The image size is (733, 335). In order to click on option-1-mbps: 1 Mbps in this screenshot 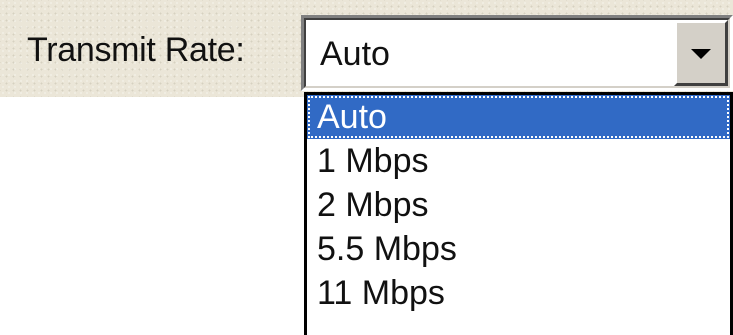, I will do `click(518, 161)`.